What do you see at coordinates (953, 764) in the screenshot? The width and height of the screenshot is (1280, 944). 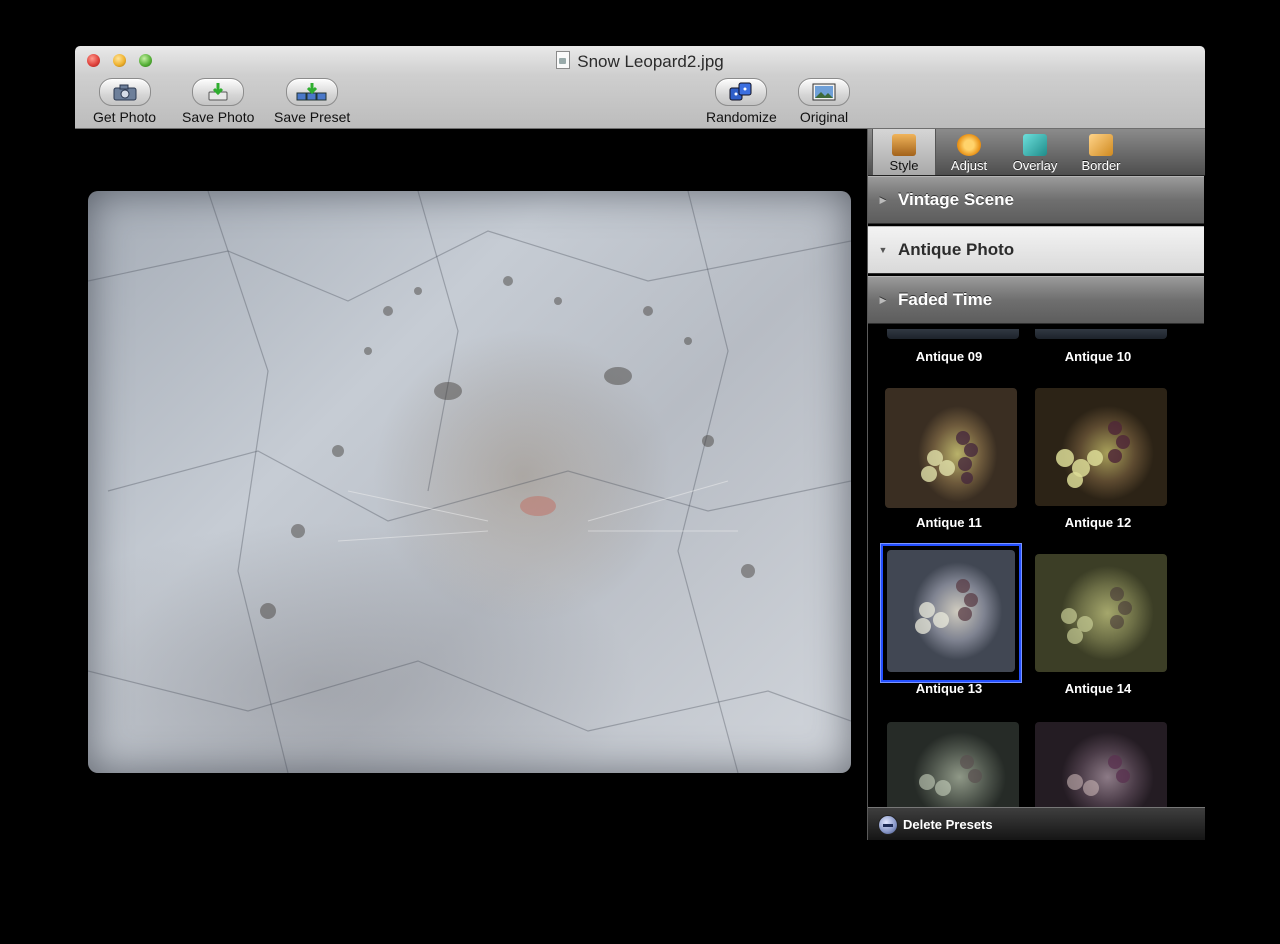 I see `preset-antique-15-thumb` at bounding box center [953, 764].